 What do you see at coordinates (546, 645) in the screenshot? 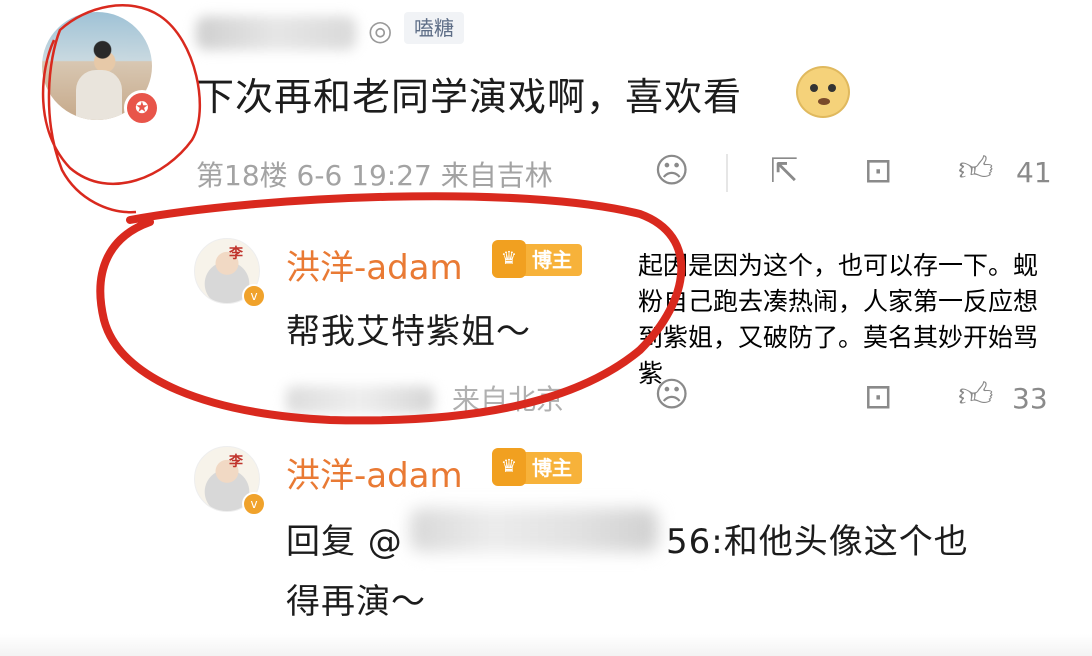
I see `bottom-fade` at bounding box center [546, 645].